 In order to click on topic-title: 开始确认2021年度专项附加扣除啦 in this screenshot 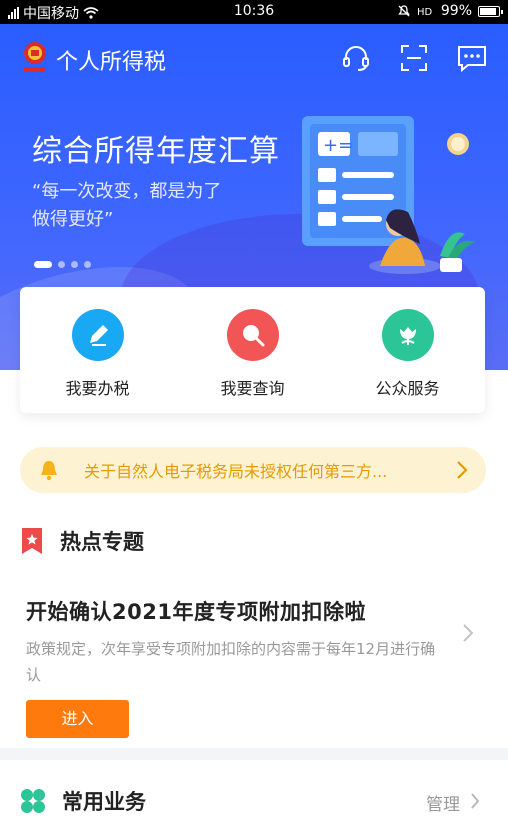, I will do `click(196, 612)`.